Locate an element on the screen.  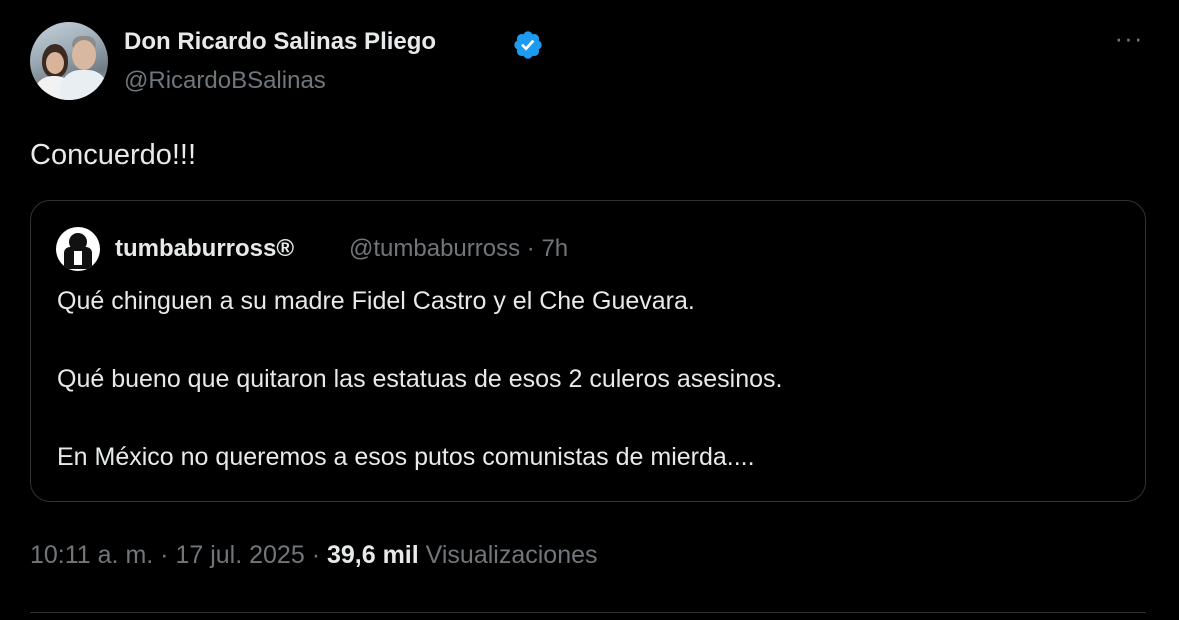
divider is located at coordinates (588, 612).